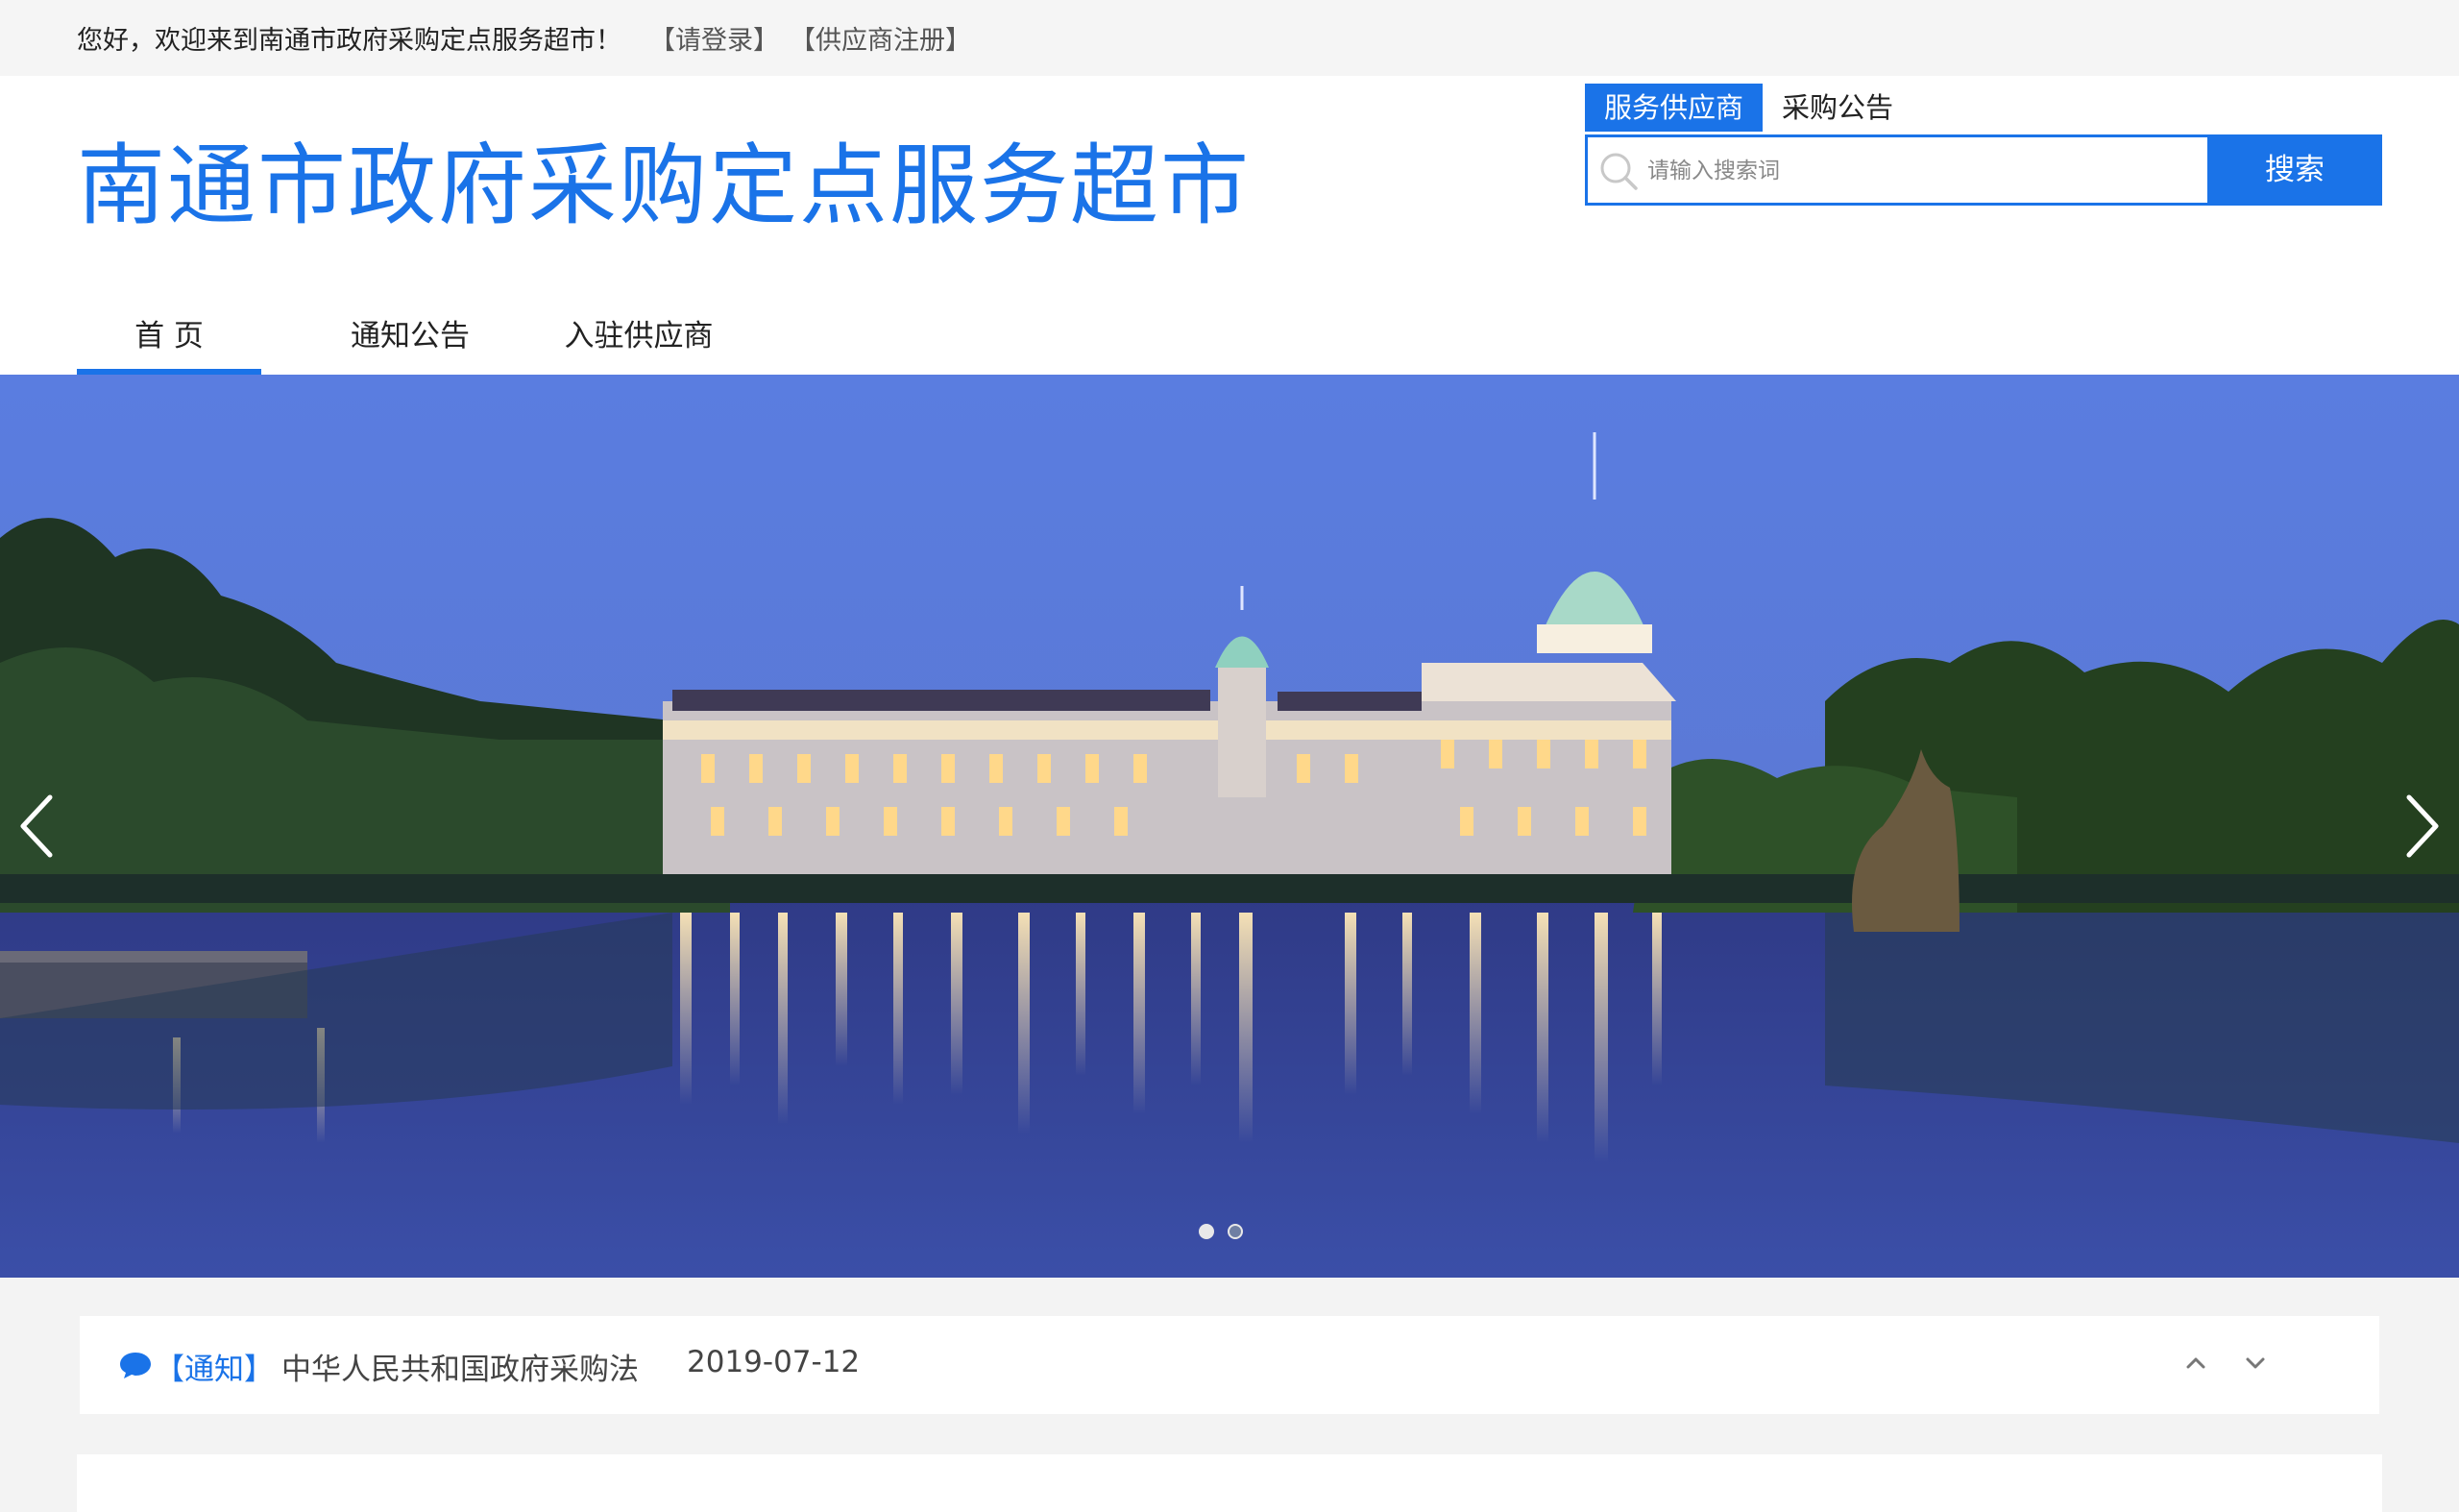 This screenshot has width=2459, height=1512. I want to click on chevron-down-icon, so click(2255, 1363).